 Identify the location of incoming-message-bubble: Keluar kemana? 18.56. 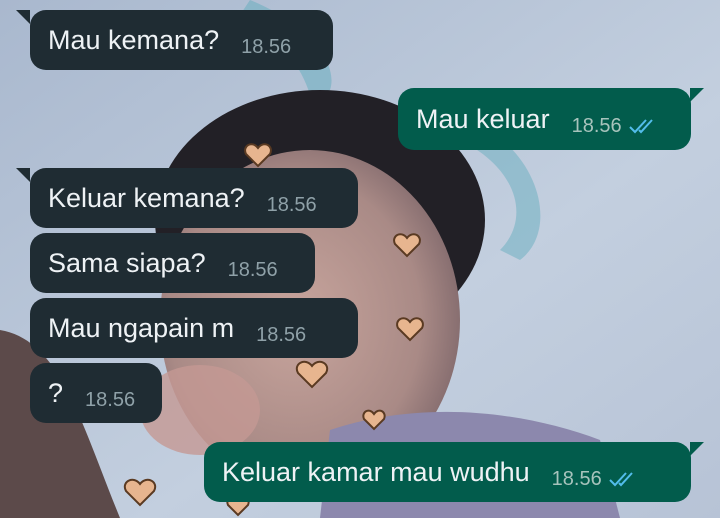
(194, 198).